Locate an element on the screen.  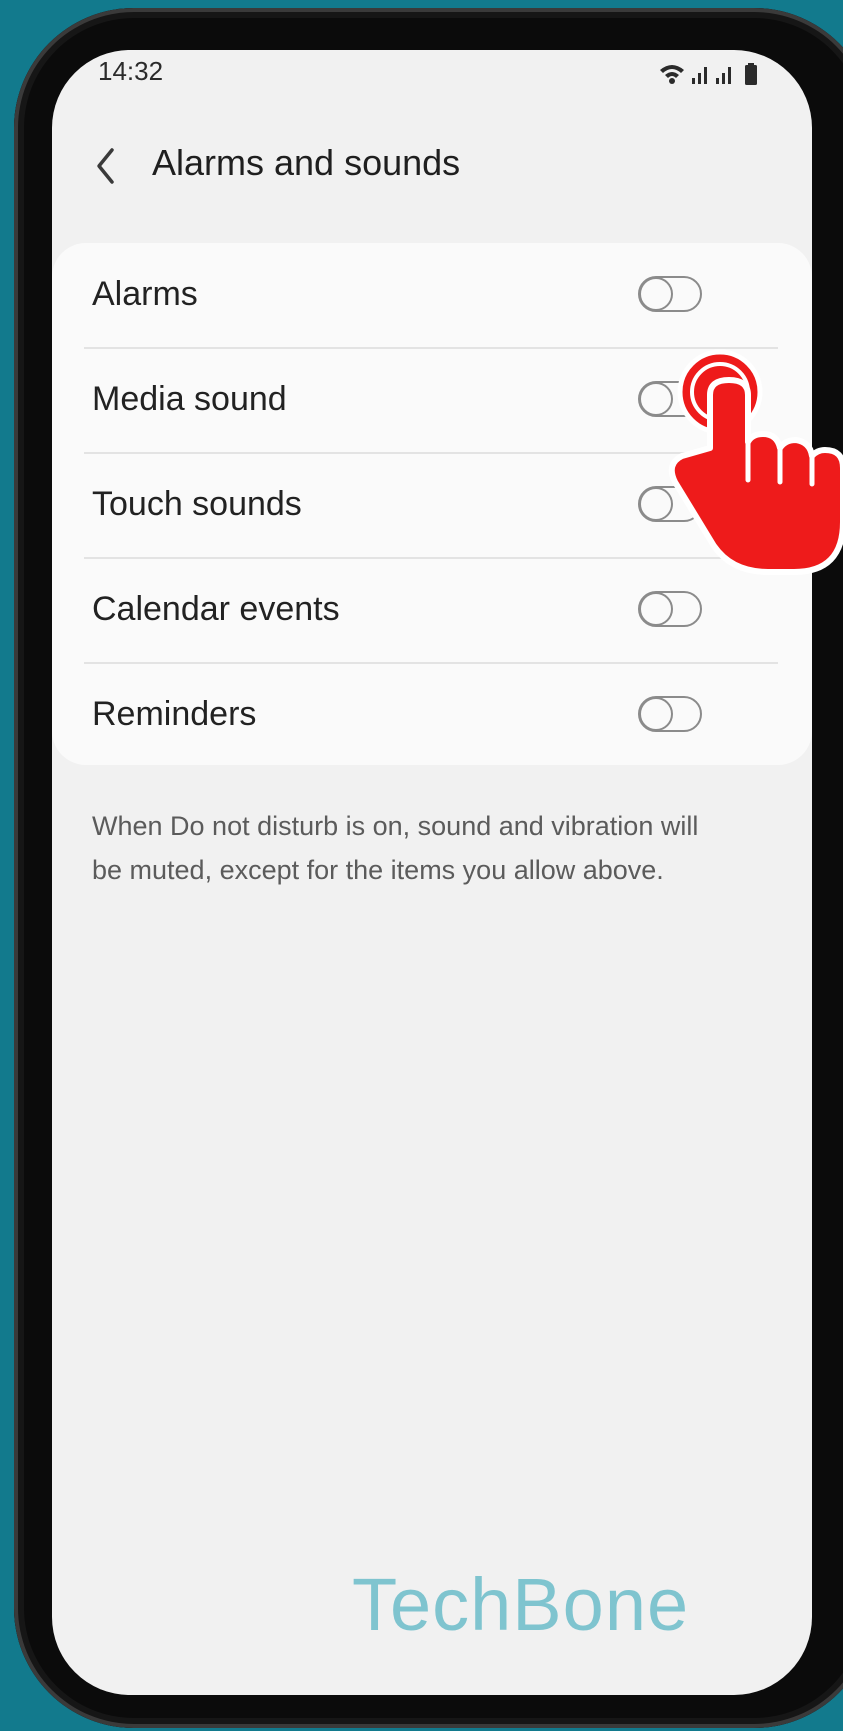
reminders-toggle is located at coordinates (670, 714).